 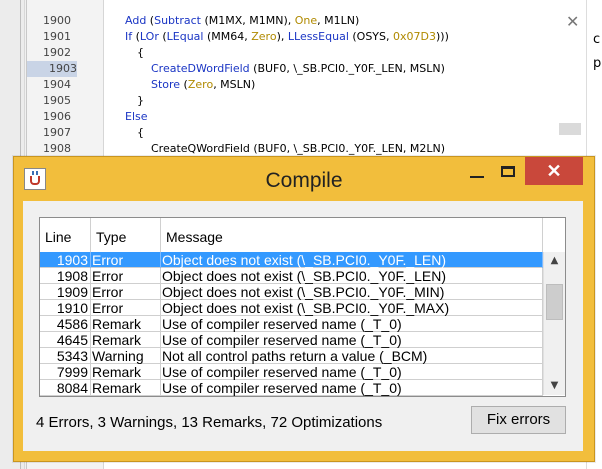 I want to click on scroll-down-icon: ▼, so click(x=554, y=386).